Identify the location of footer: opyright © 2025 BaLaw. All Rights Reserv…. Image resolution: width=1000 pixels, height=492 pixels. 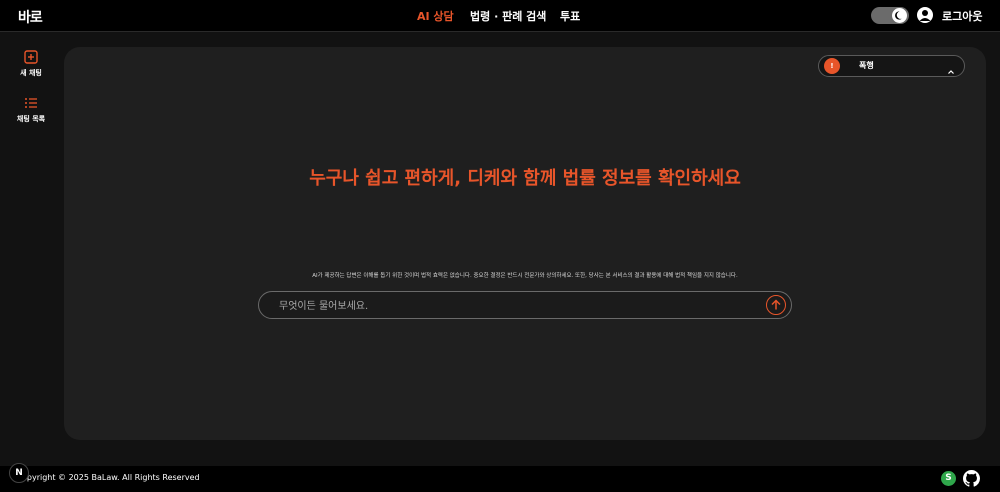
(500, 479).